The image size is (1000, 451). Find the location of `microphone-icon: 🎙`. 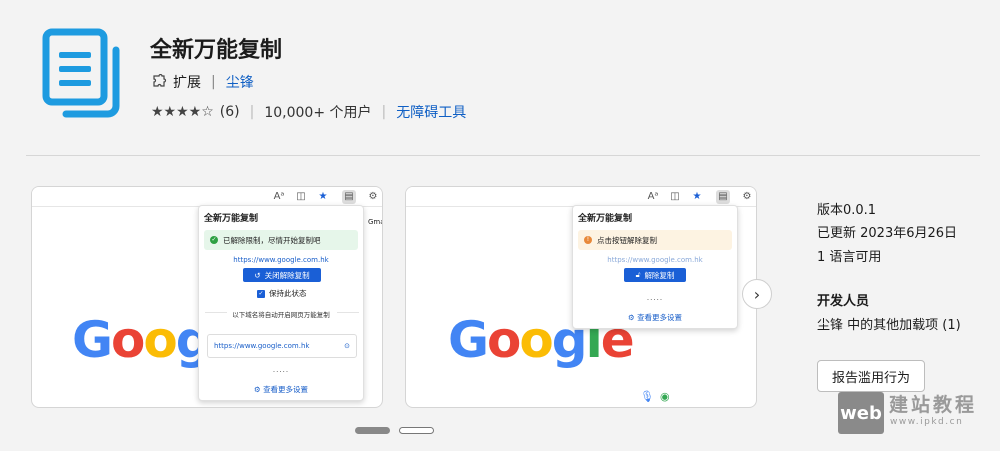

microphone-icon: 🎙 is located at coordinates (647, 396).